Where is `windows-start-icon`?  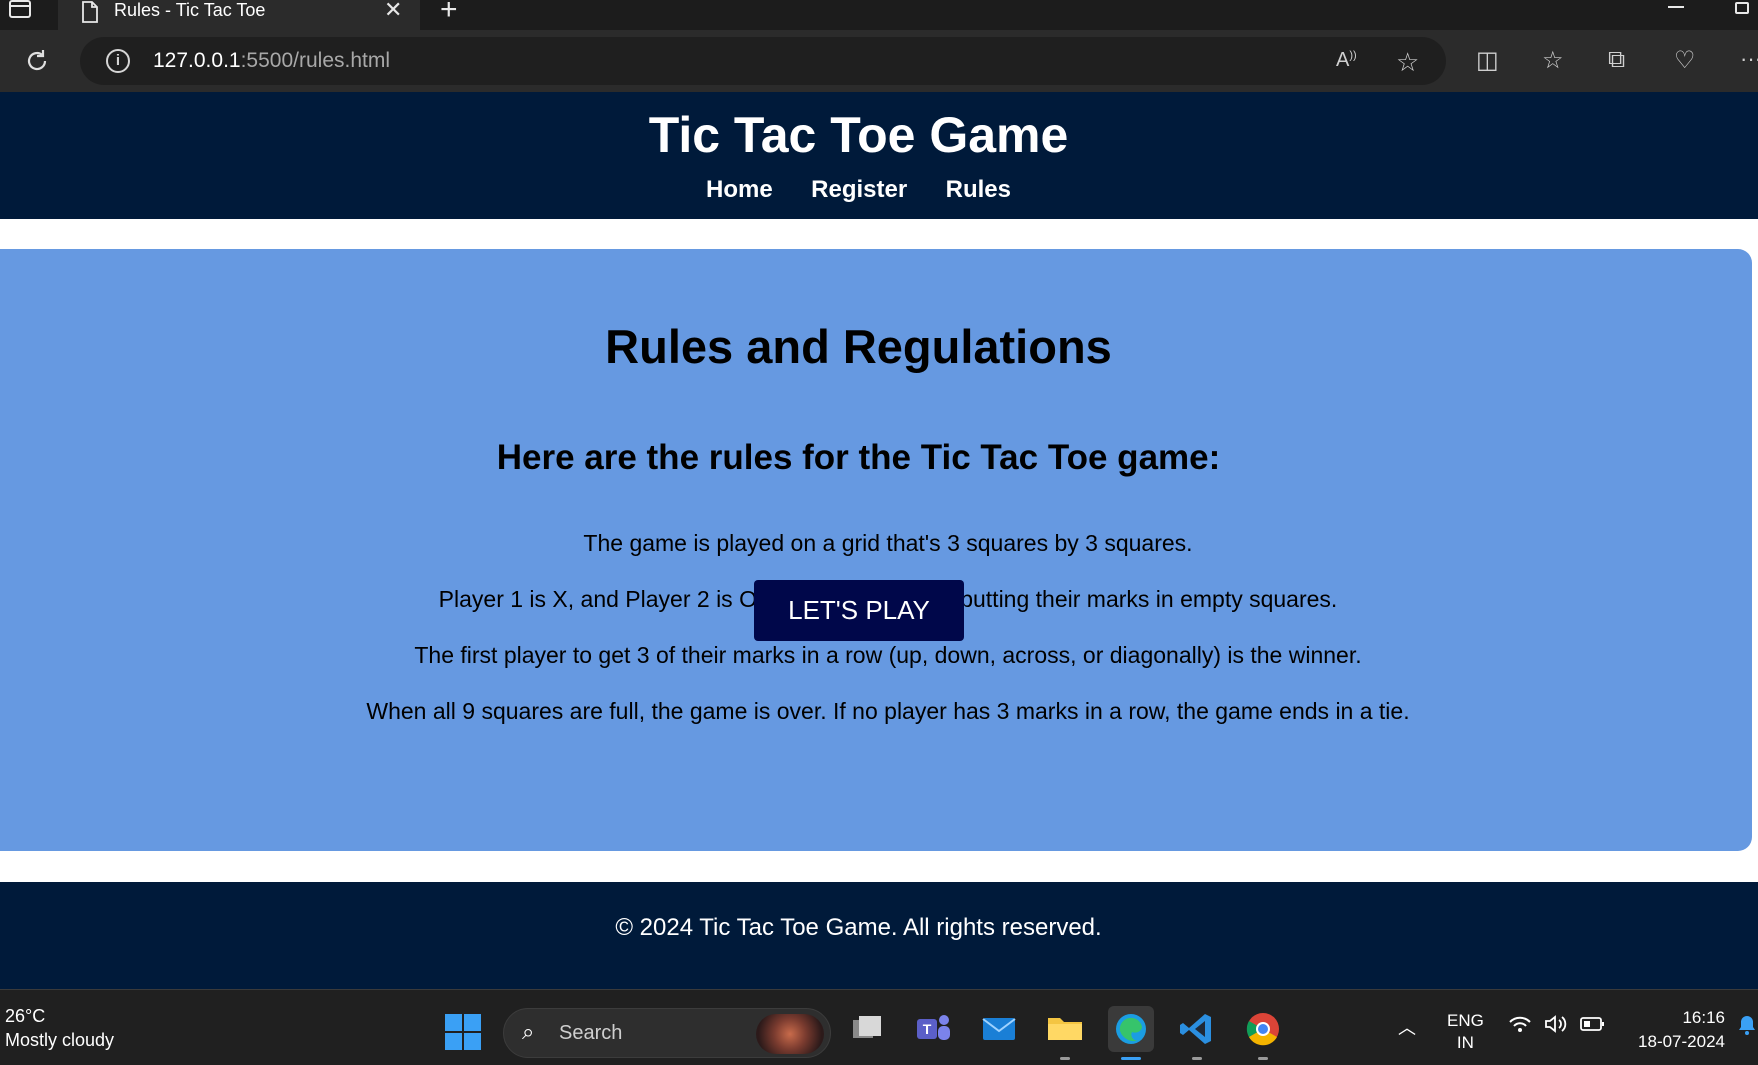 windows-start-icon is located at coordinates (463, 1032).